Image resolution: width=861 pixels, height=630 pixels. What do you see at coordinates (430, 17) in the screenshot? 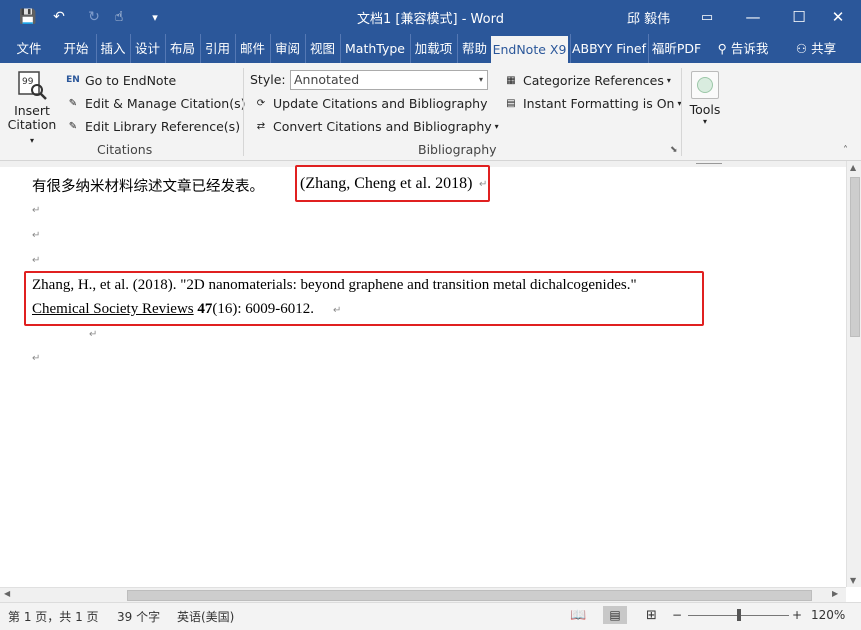
I see `title-bar: 💾 ↶ ↻ ☝ ▾ 文档1 [兼容模式] - Word 邱 毅伟 ▭ — ☐ ✕` at bounding box center [430, 17].